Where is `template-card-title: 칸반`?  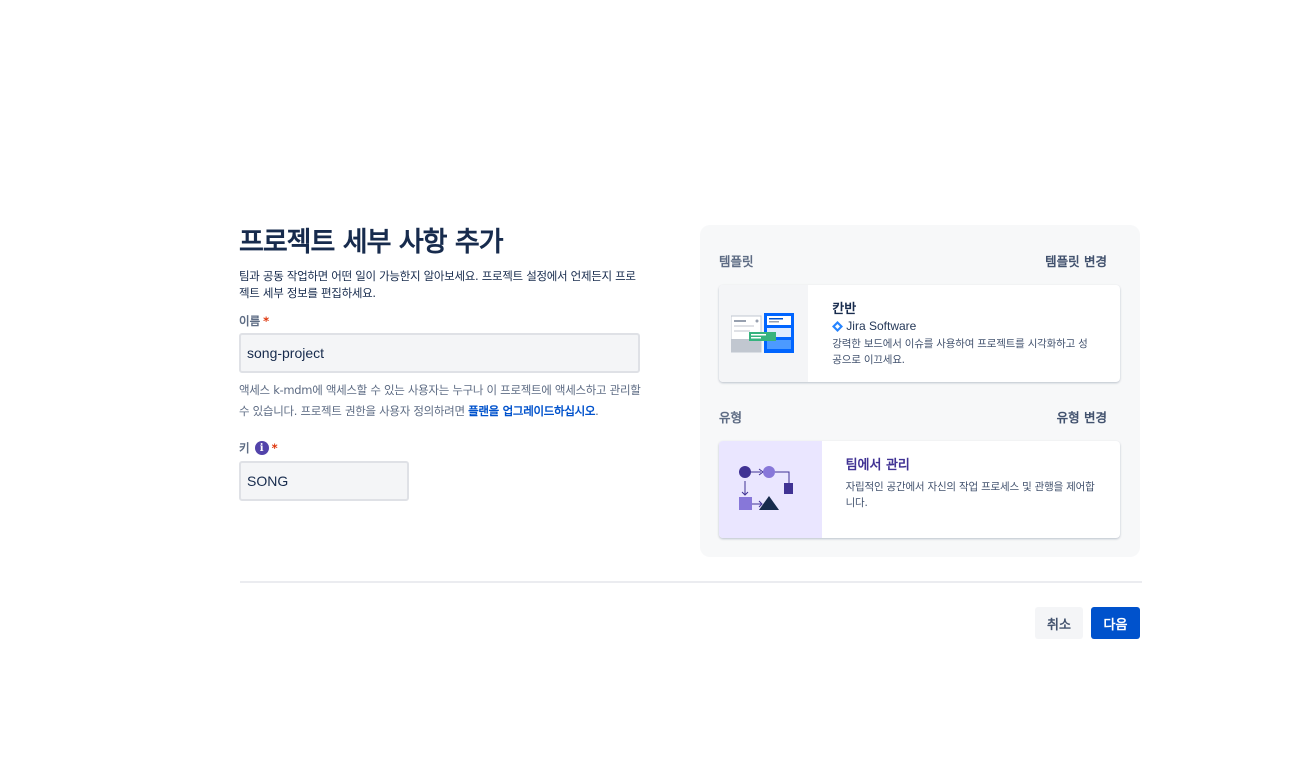 template-card-title: 칸반 is located at coordinates (844, 309).